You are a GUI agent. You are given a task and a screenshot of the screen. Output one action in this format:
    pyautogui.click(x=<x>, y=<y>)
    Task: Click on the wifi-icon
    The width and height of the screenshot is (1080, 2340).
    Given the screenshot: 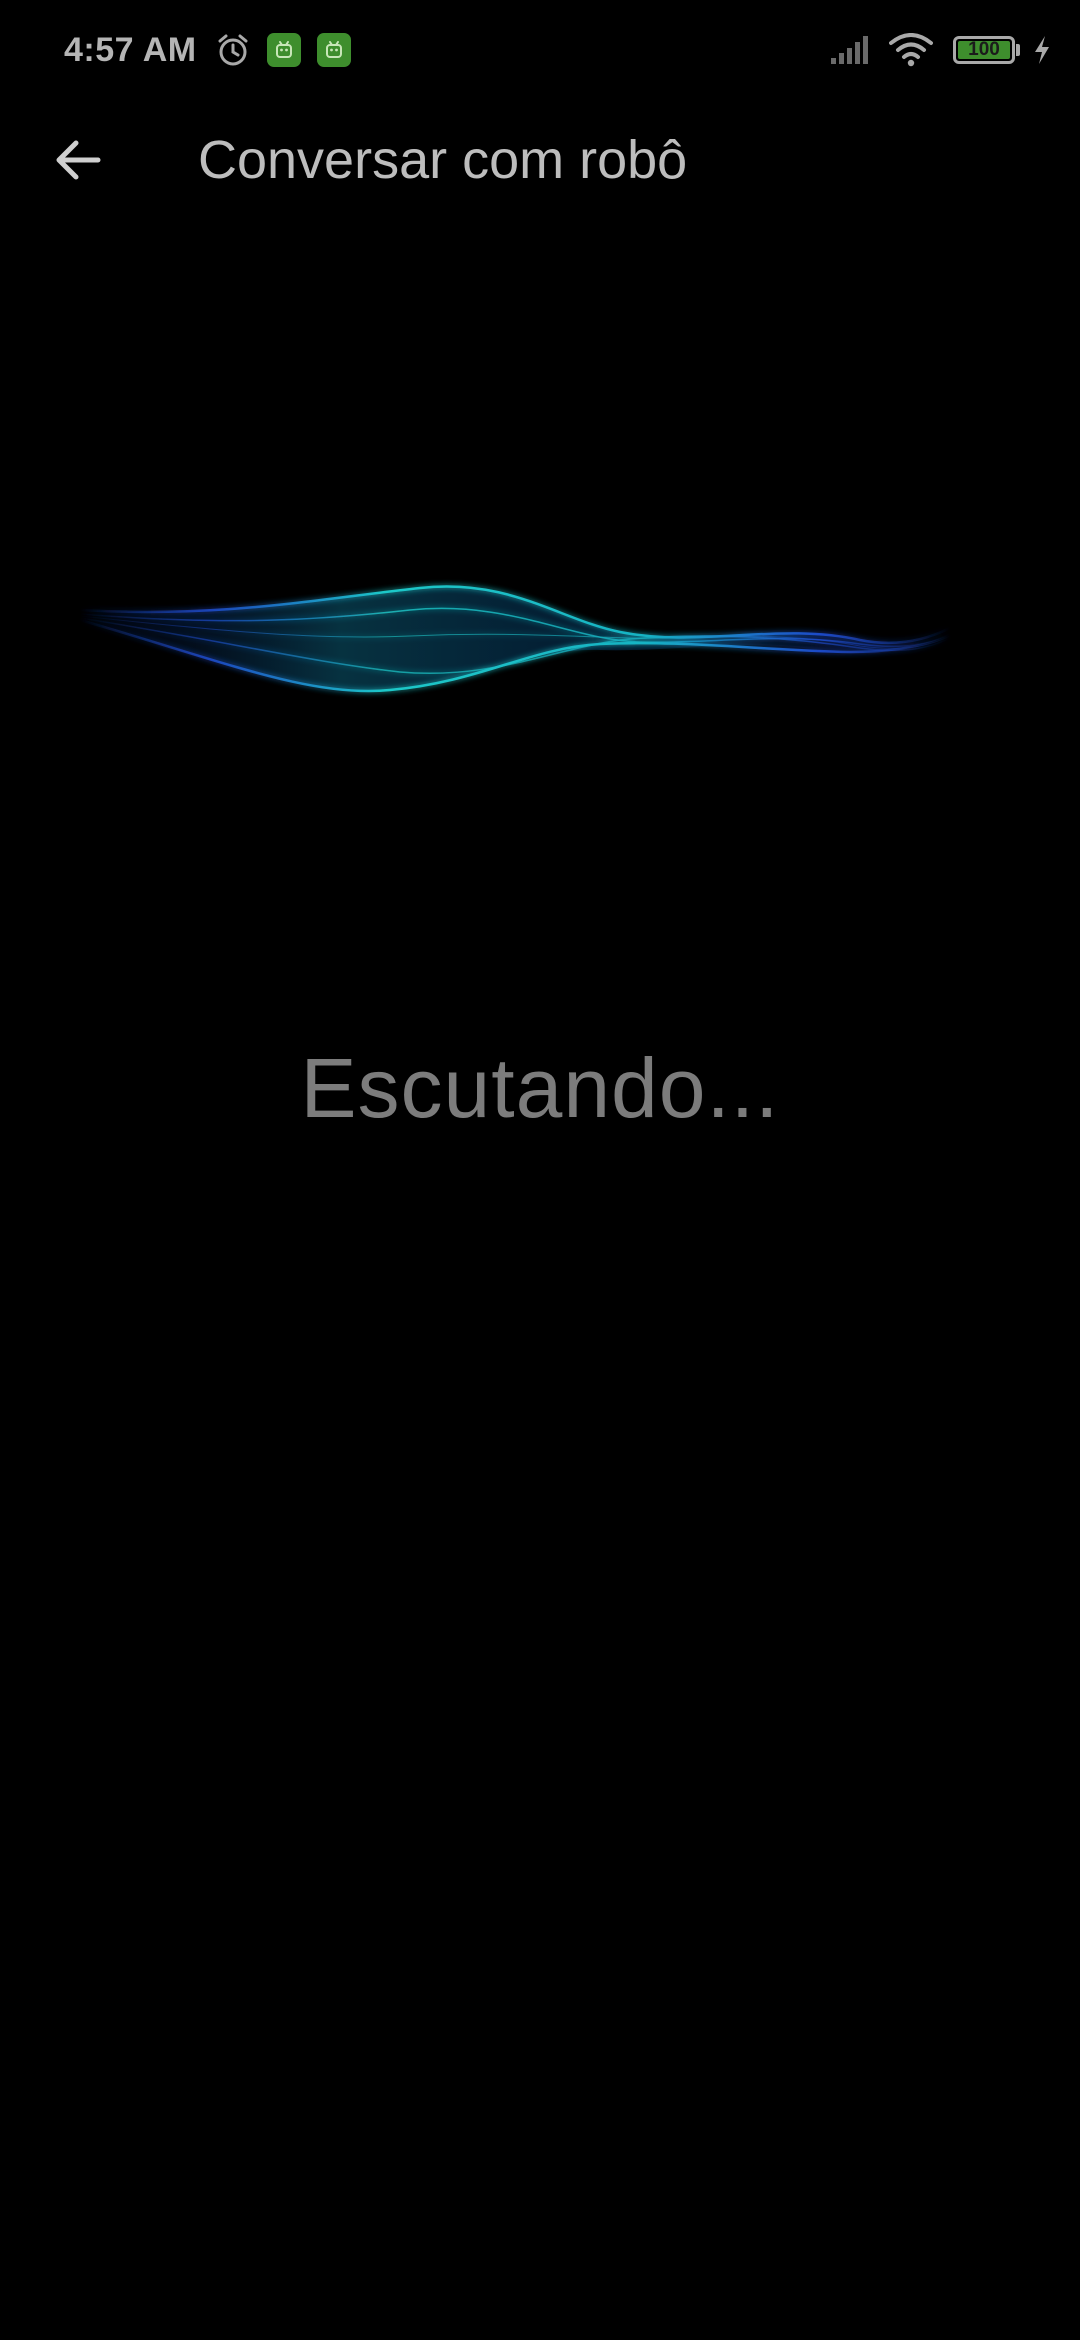 What is the action you would take?
    pyautogui.click(x=911, y=50)
    